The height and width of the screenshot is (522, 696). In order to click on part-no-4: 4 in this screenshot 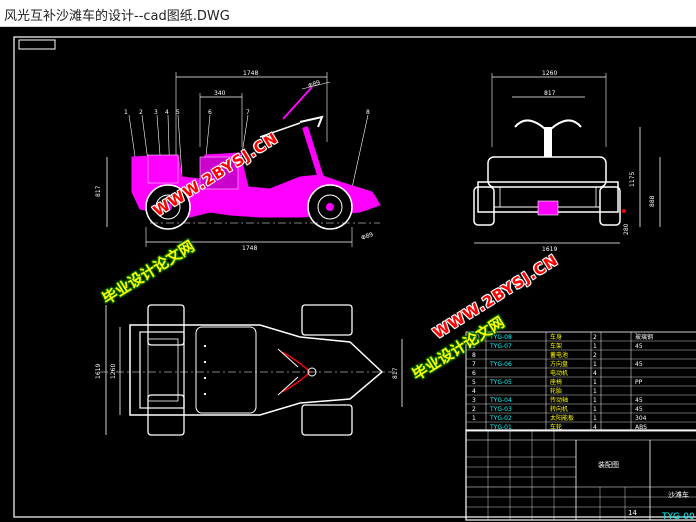, I will do `click(167, 112)`.